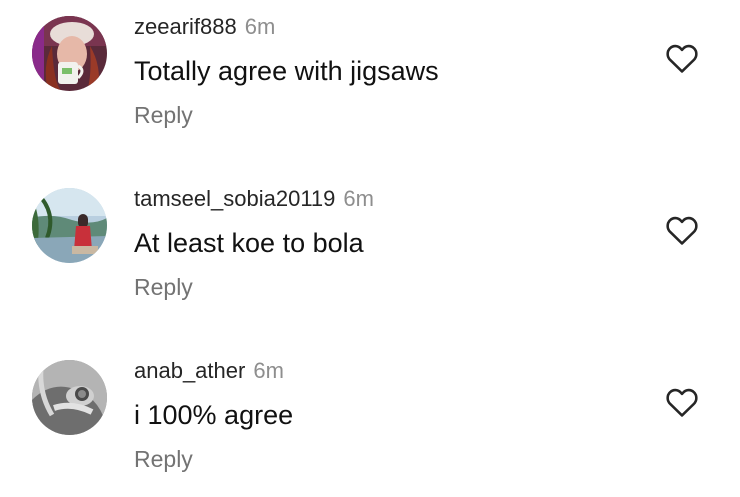 This screenshot has height=497, width=740. What do you see at coordinates (214, 415) in the screenshot?
I see `comment-text: i 100% agree` at bounding box center [214, 415].